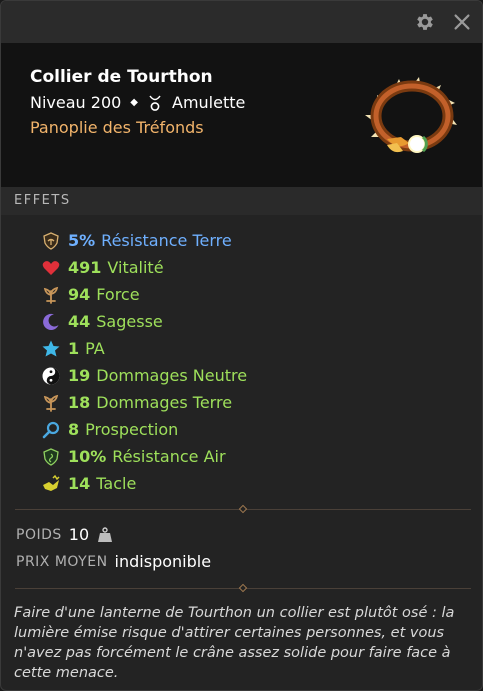  I want to click on effect-row: 14 Tacle, so click(144, 483).